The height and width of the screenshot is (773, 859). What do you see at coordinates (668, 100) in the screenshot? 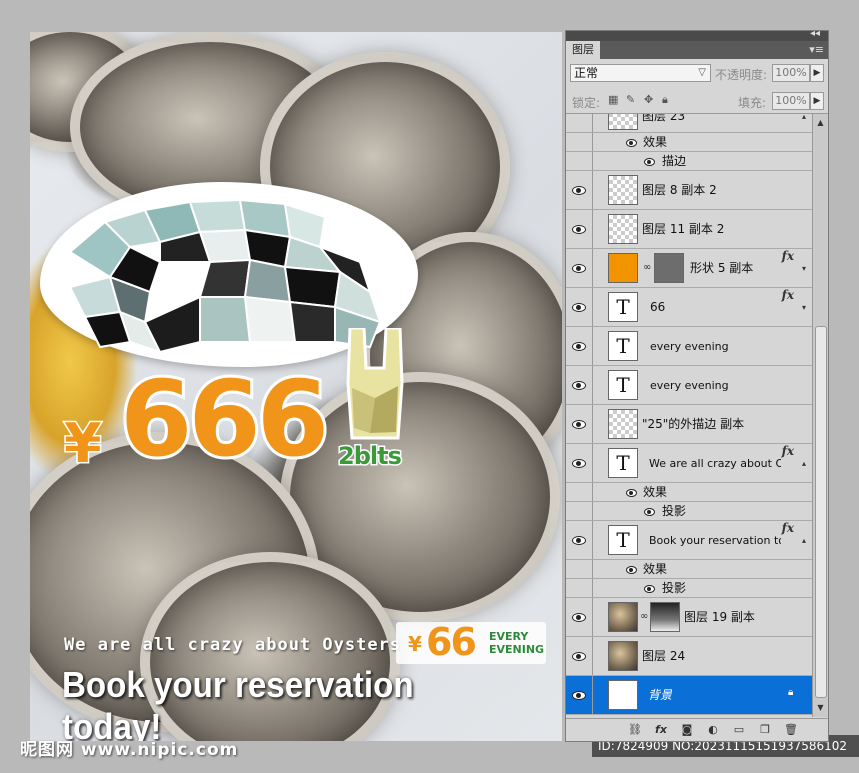
I see `lock-all-icon: 🔒︎` at bounding box center [668, 100].